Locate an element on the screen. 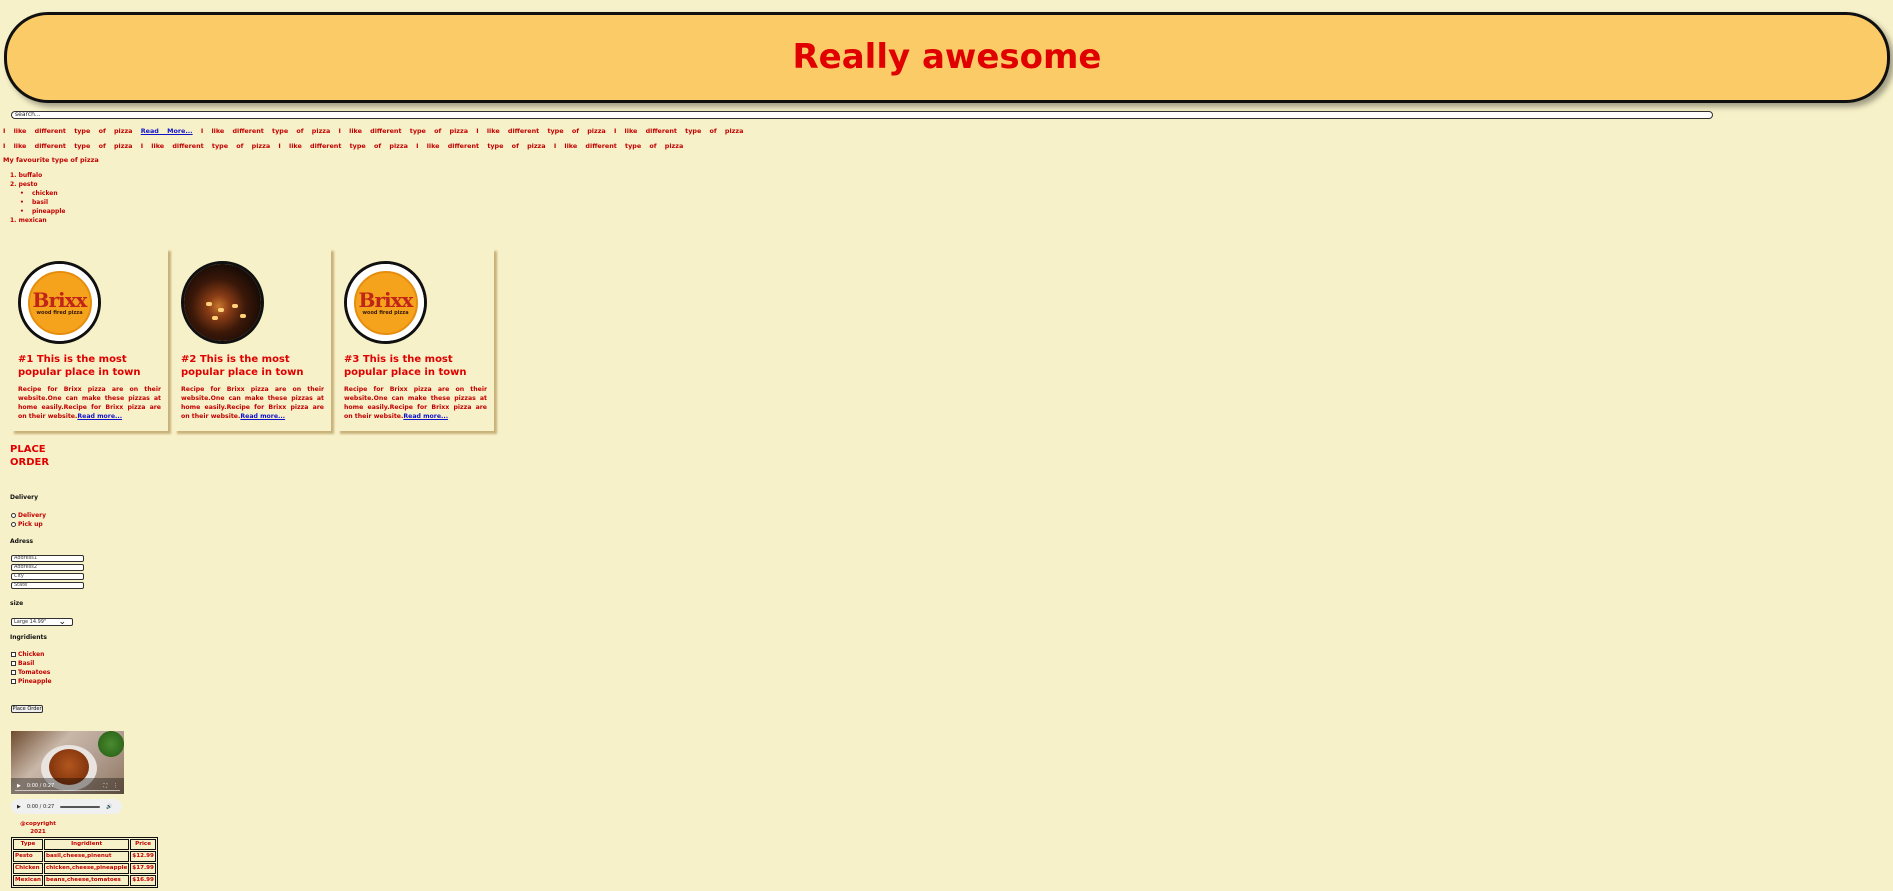 The image size is (1893, 891). city-field: City is located at coordinates (47, 576).